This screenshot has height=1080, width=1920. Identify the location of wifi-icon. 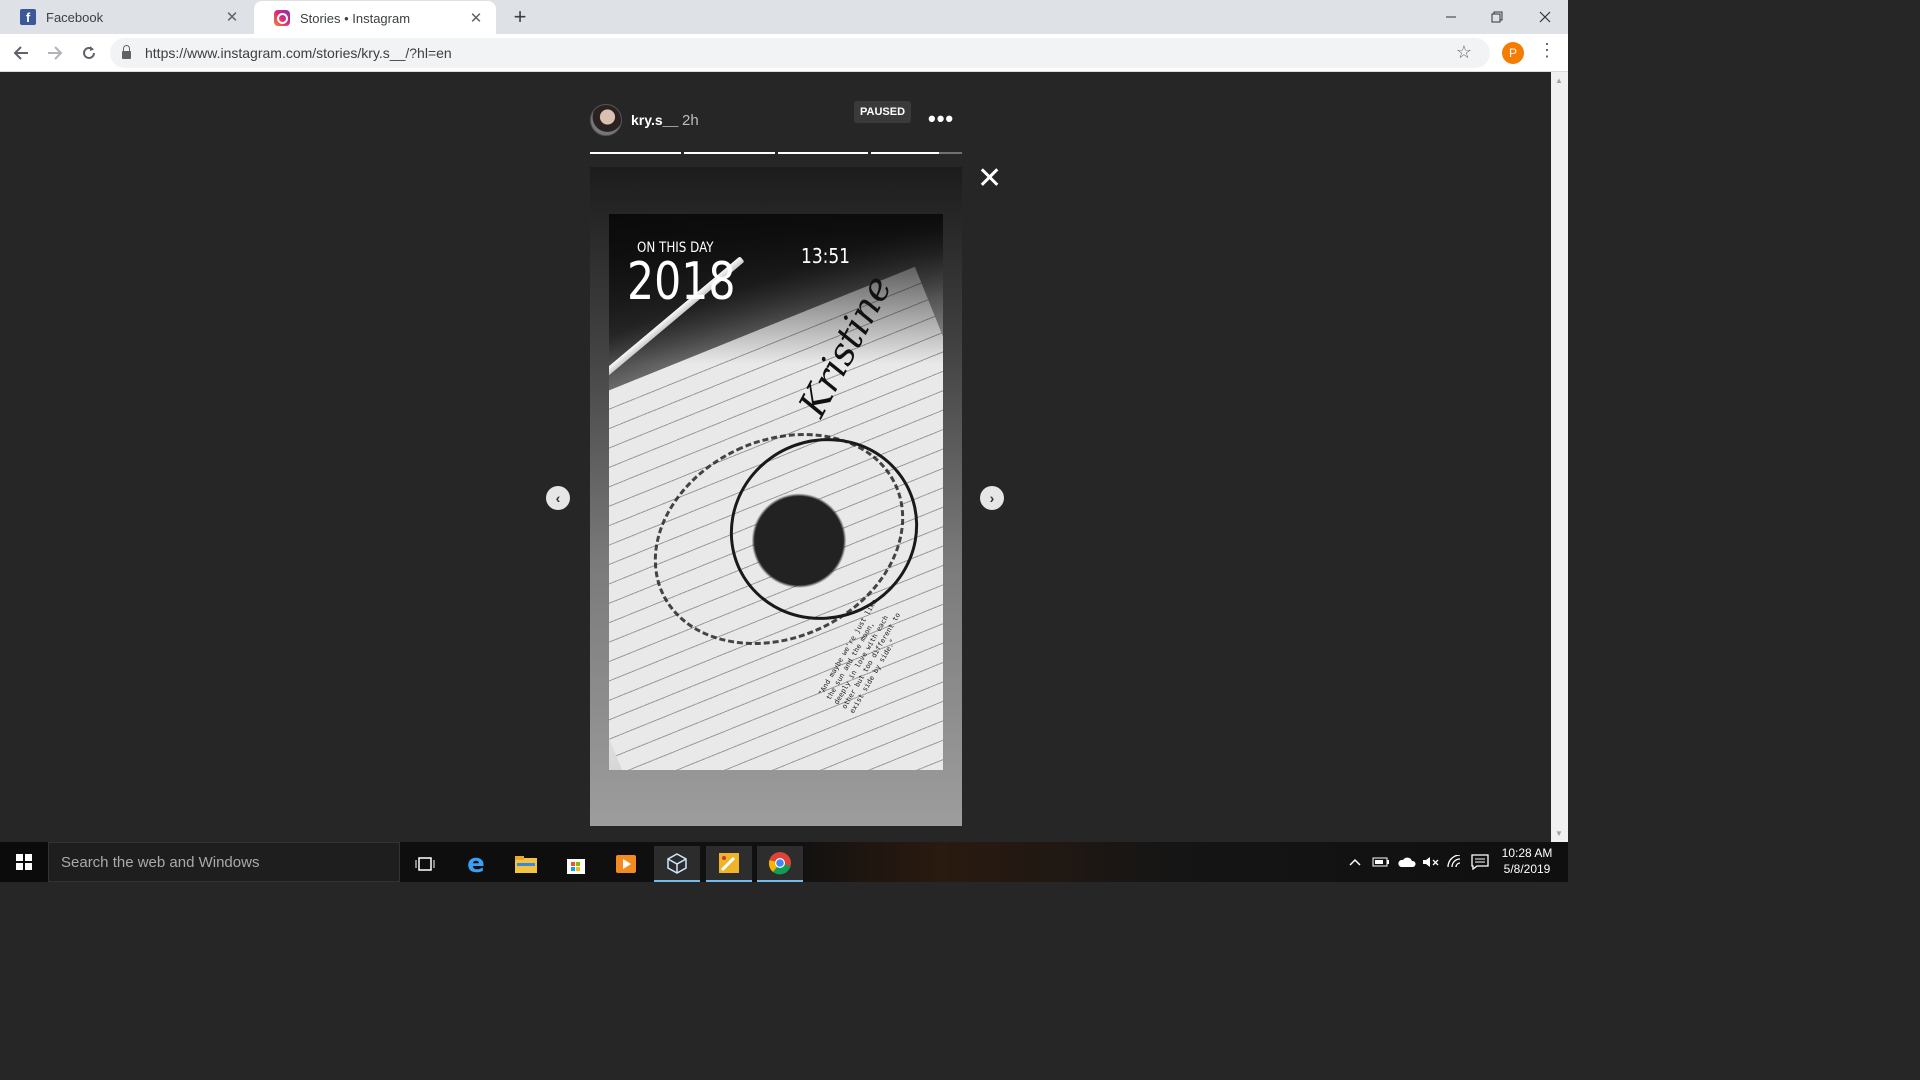
(1456, 862).